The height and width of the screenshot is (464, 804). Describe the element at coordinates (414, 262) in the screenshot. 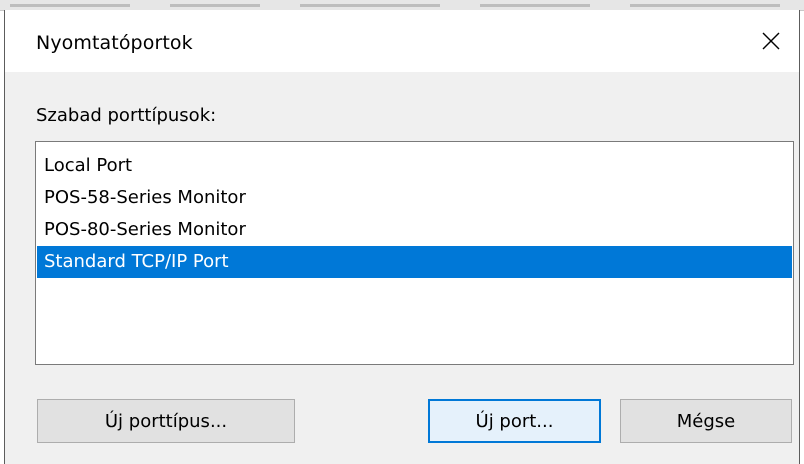

I see `list-item-standard-tcp-ip-port: Standard TCP/IP Port` at that location.